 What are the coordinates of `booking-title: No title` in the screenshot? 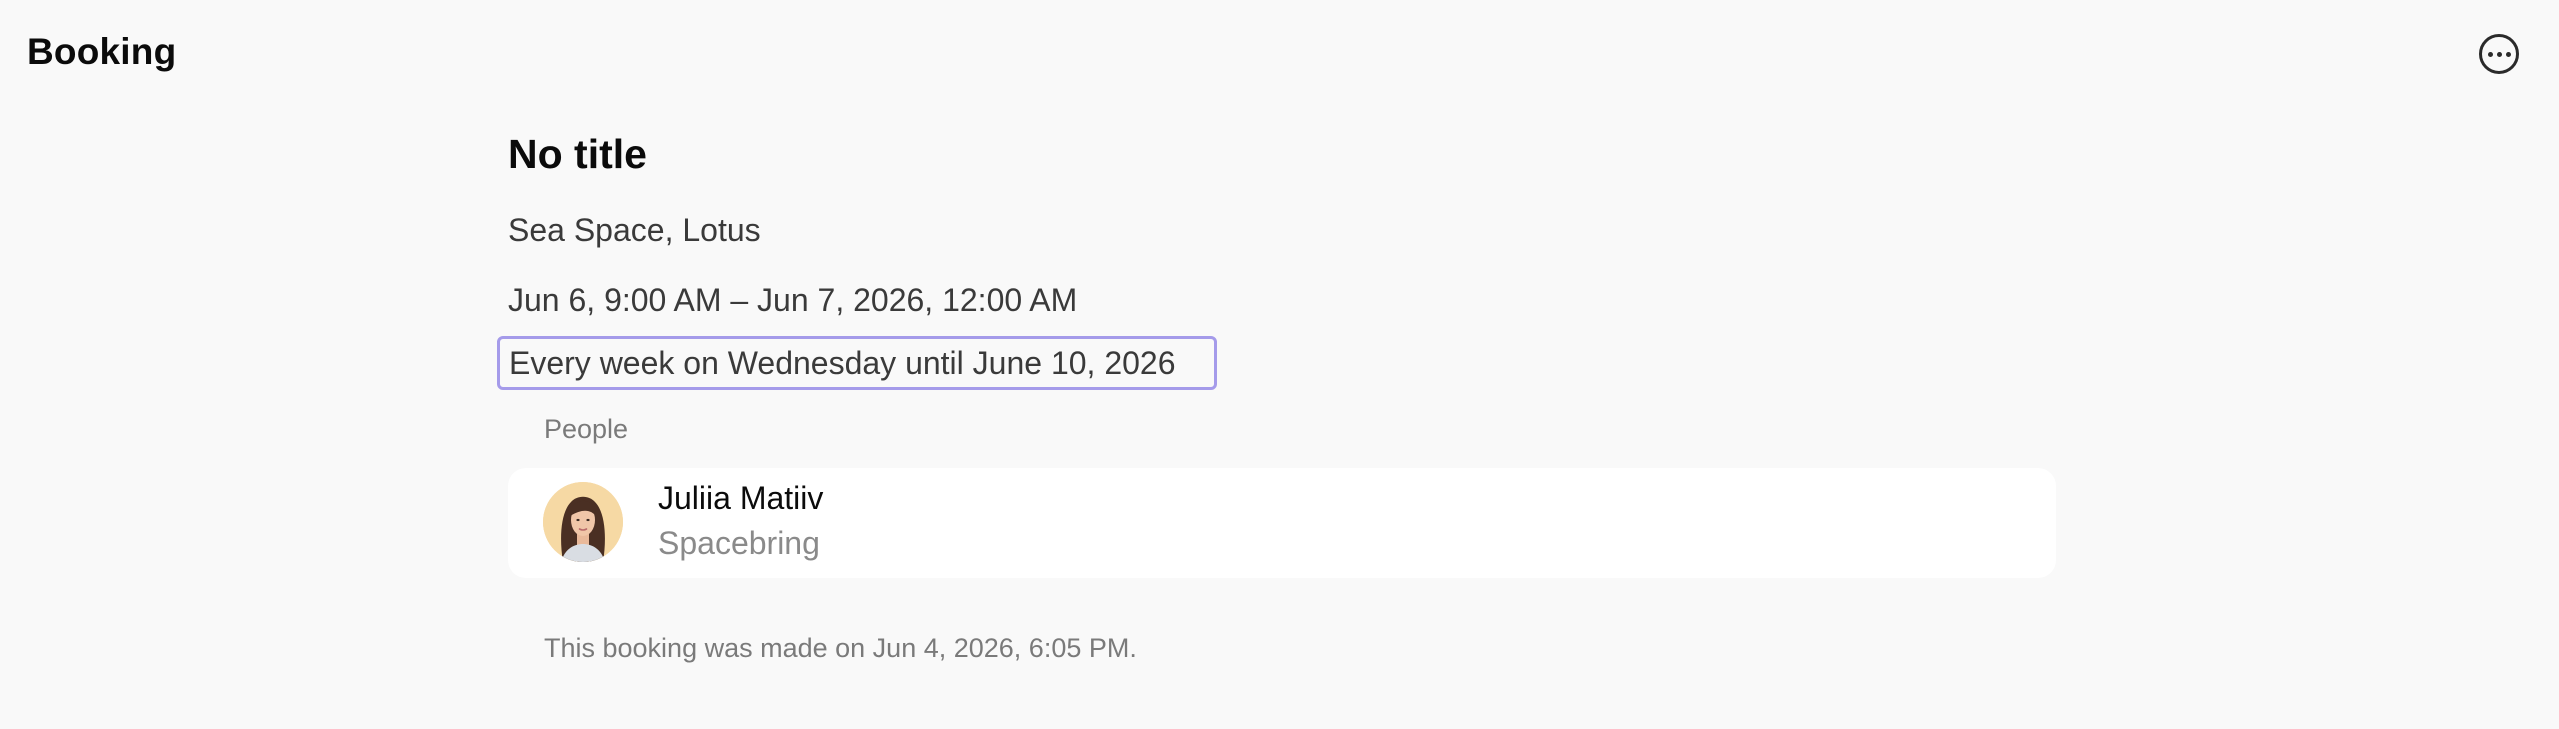 It's located at (577, 154).